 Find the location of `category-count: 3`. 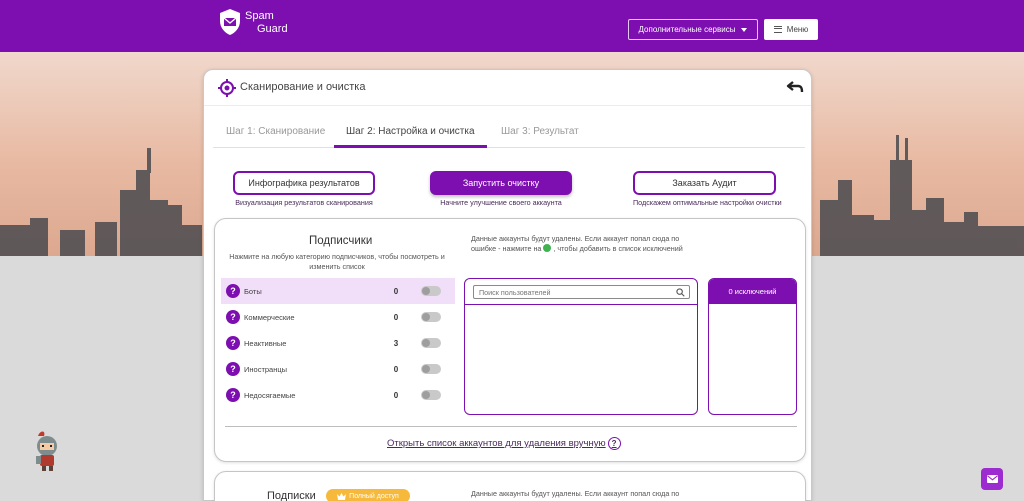

category-count: 3 is located at coordinates (396, 343).